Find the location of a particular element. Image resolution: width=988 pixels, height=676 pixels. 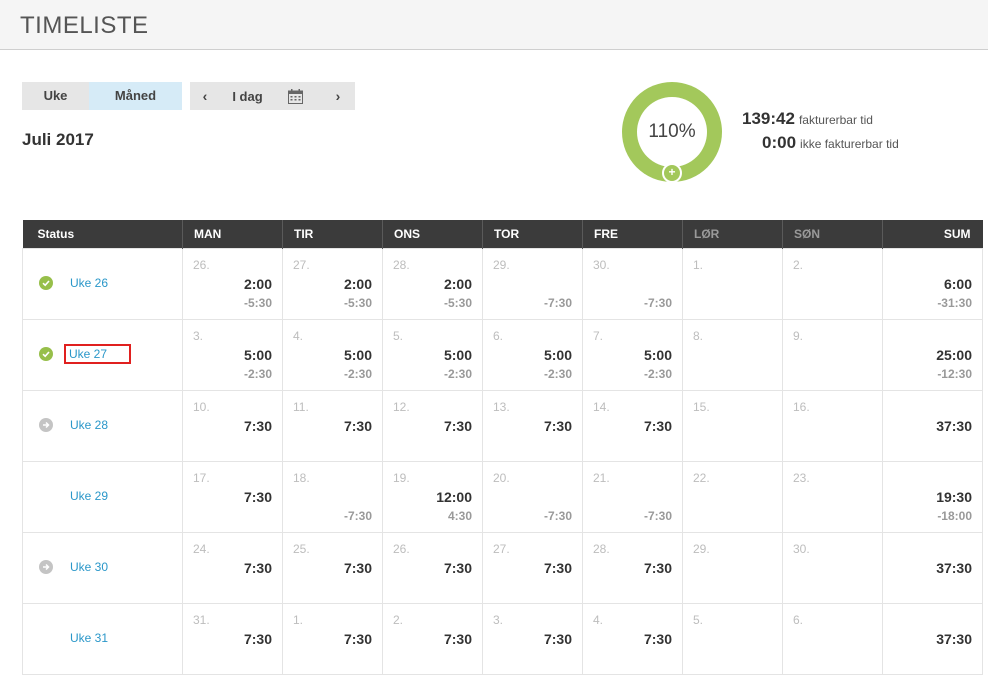

day-cell: 26. 2:00 -5:30 is located at coordinates (232, 283).